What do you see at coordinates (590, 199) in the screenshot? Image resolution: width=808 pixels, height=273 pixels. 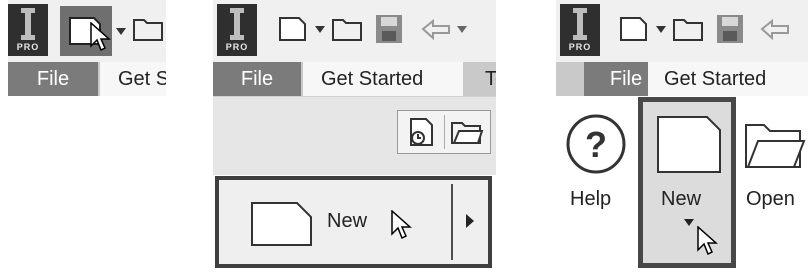 I see `help-label: Help` at bounding box center [590, 199].